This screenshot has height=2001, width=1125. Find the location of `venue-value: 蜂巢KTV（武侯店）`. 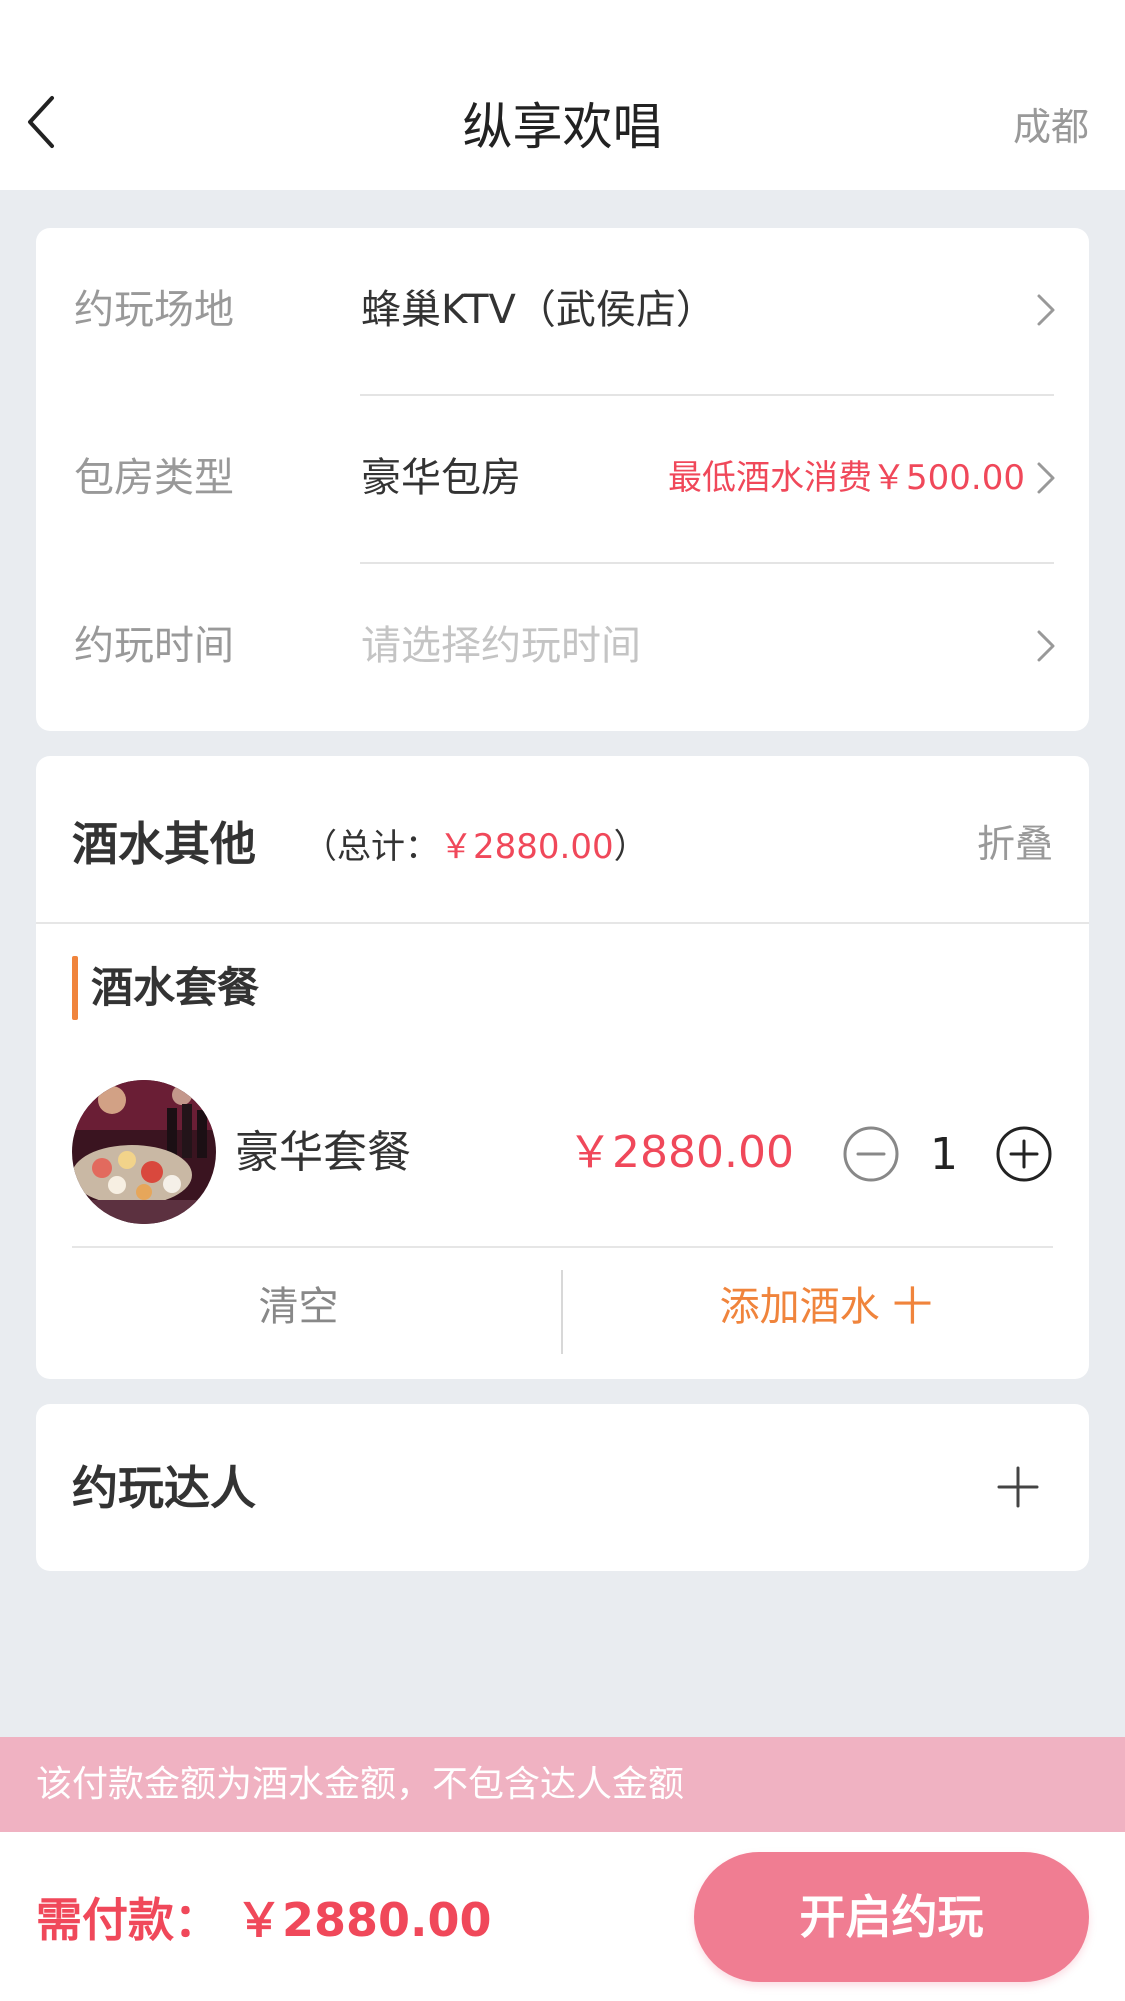

venue-value: 蜂巢KTV（武侯店） is located at coordinates (538, 310).